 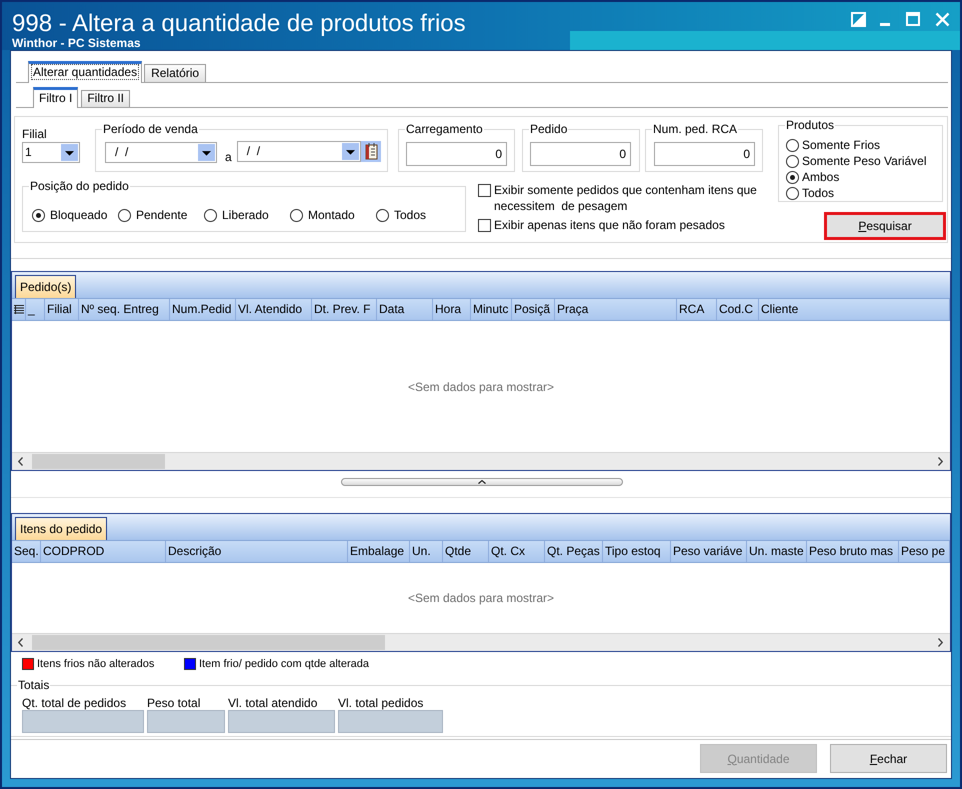 I want to click on field-label: Vl. total pedidos, so click(x=381, y=703).